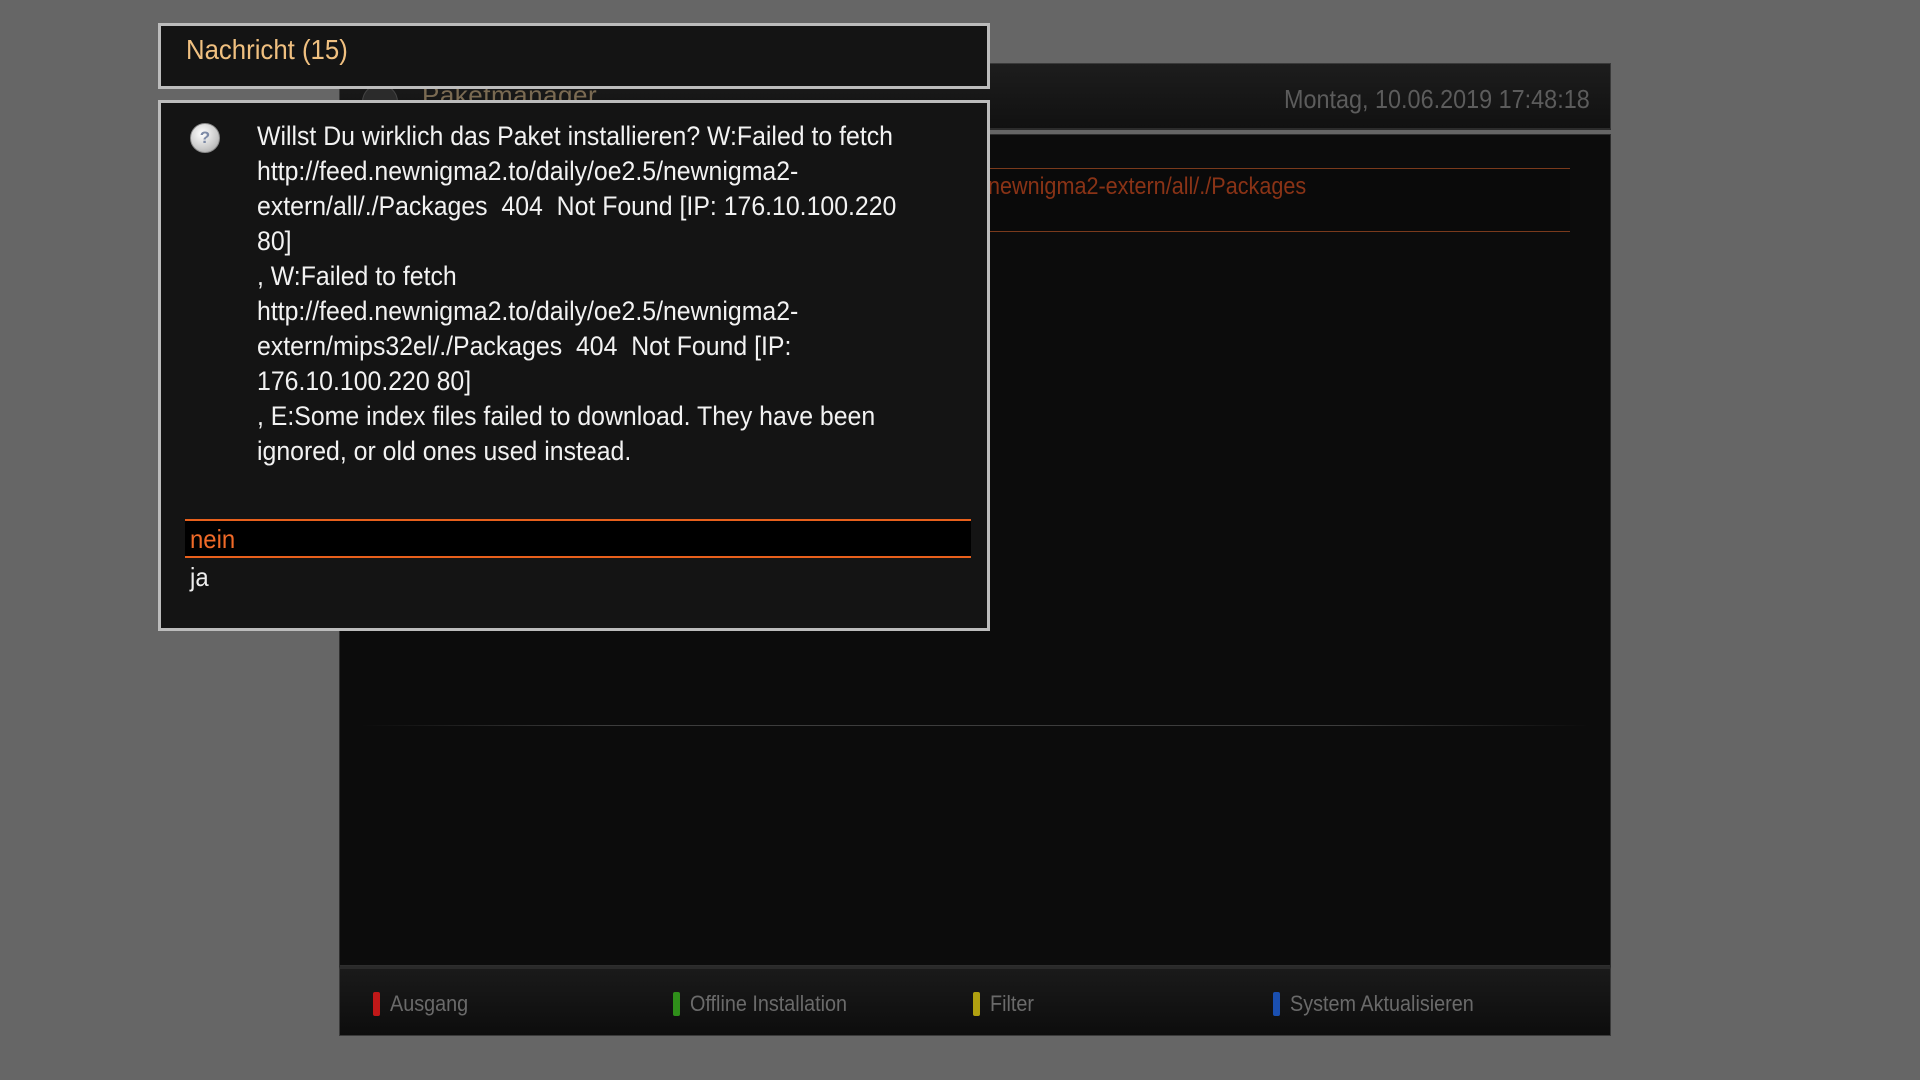 This screenshot has height=1080, width=1920. I want to click on message-line: 176.10.100.220 80], so click(364, 381).